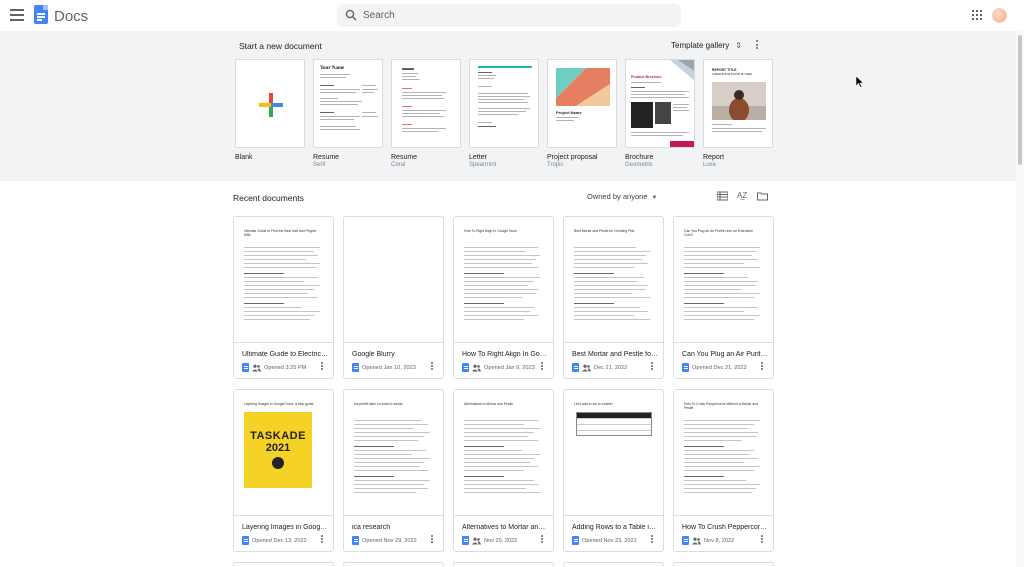 This screenshot has width=1024, height=567. I want to click on docs-logo-icon, so click(41, 14).